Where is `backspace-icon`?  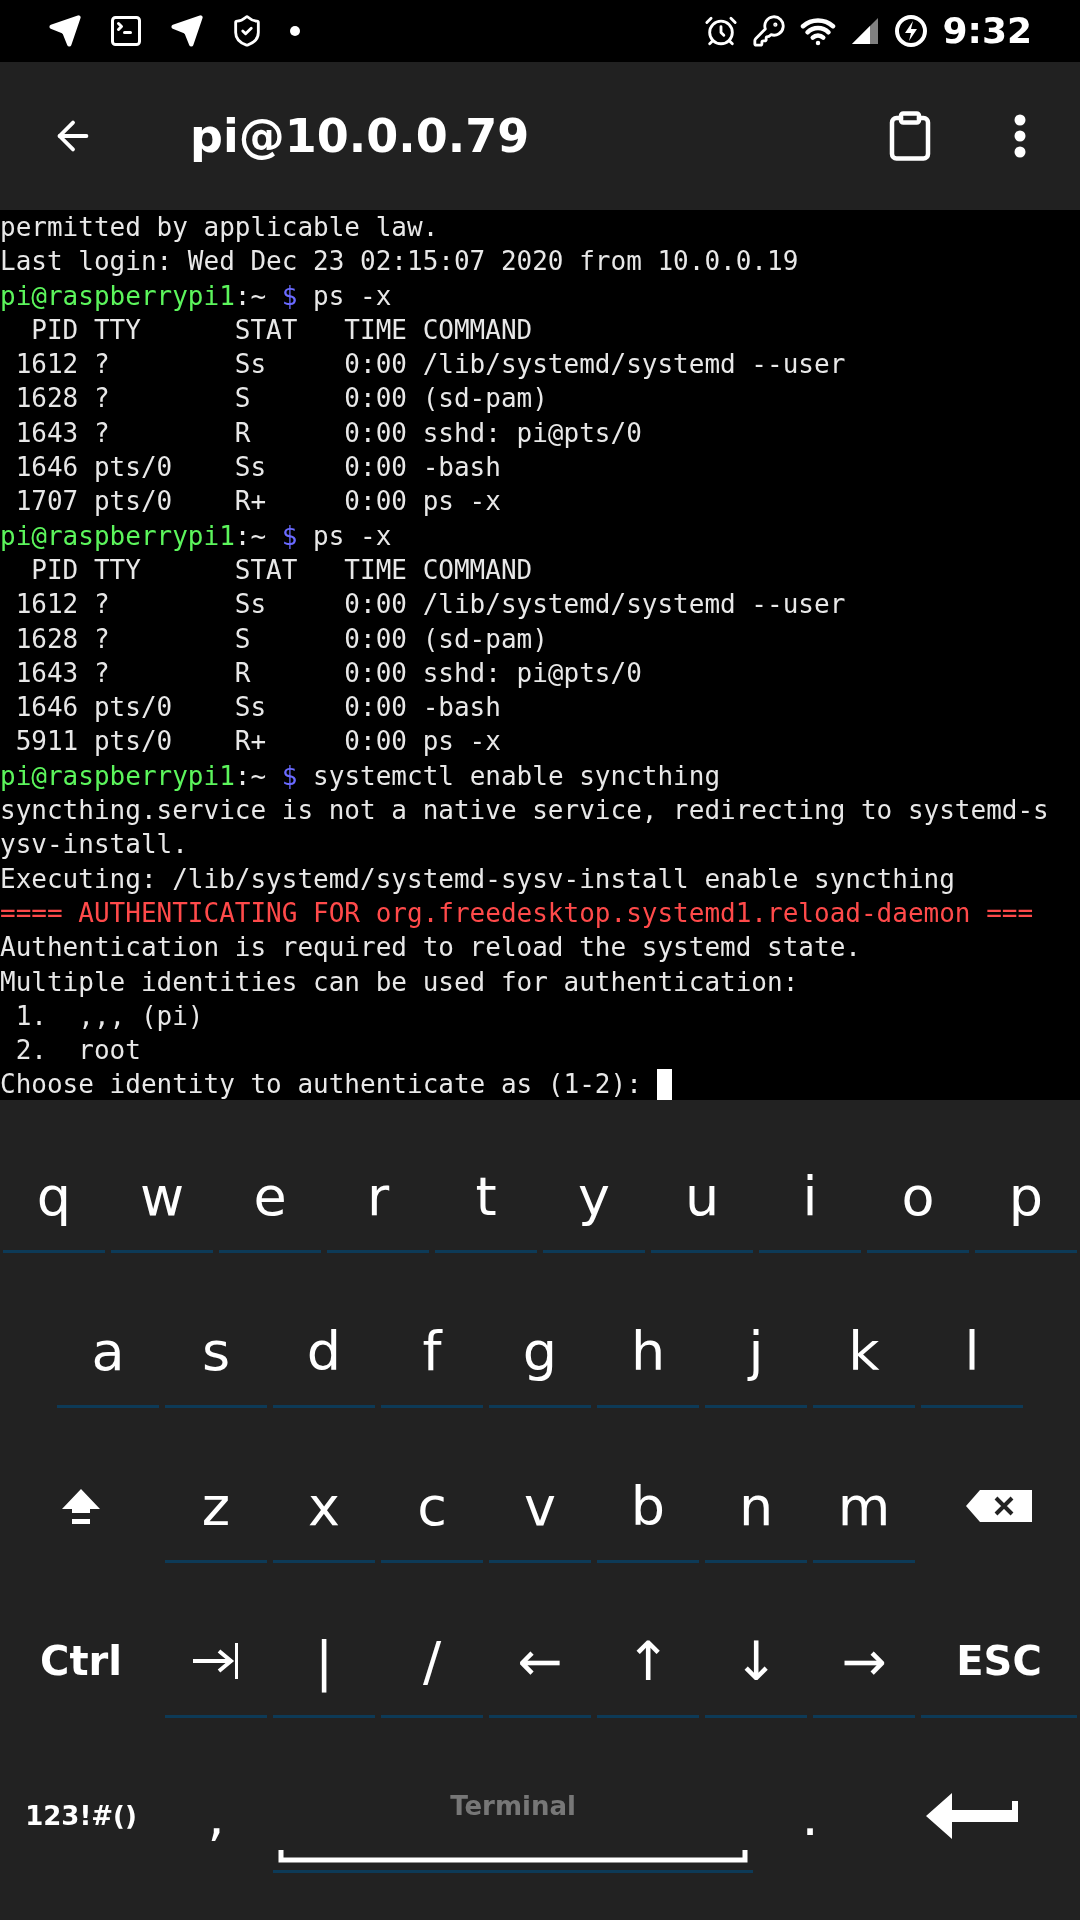 backspace-icon is located at coordinates (999, 1506).